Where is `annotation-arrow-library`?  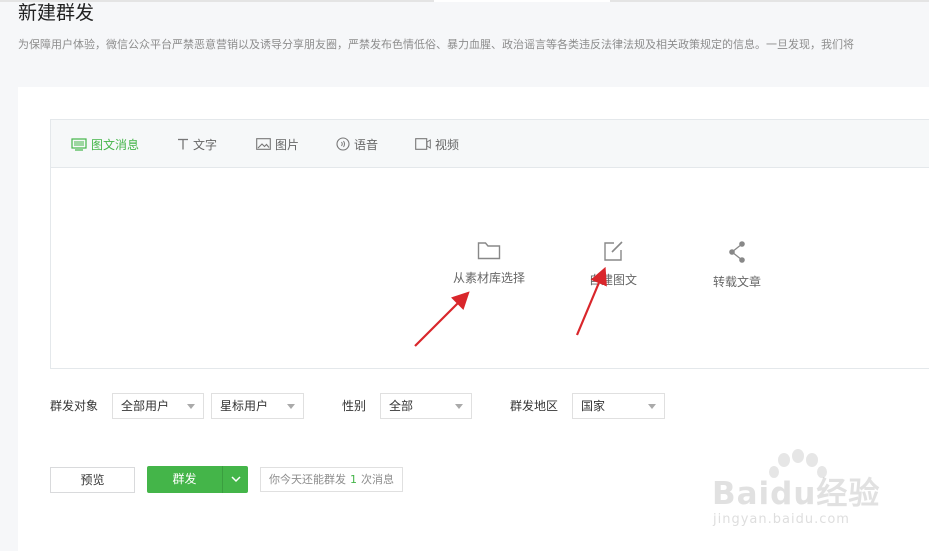
annotation-arrow-library is located at coordinates (442, 319).